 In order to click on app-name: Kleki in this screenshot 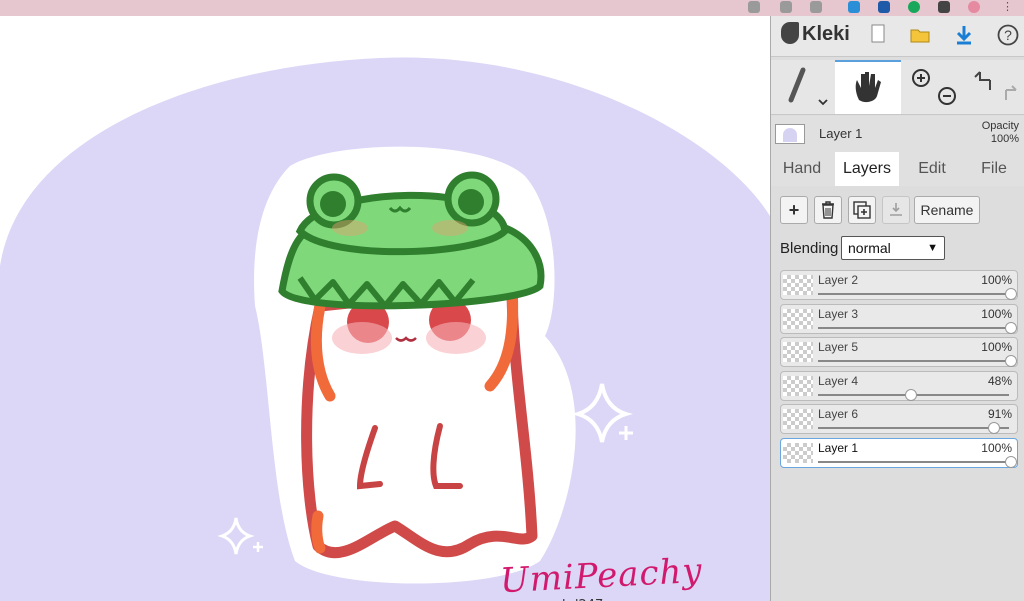, I will do `click(826, 34)`.